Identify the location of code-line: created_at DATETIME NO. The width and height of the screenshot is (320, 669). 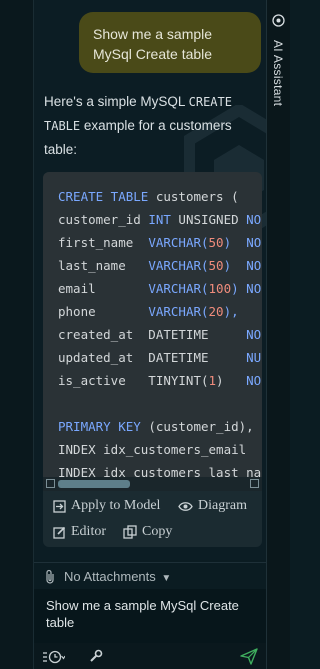
(159, 334).